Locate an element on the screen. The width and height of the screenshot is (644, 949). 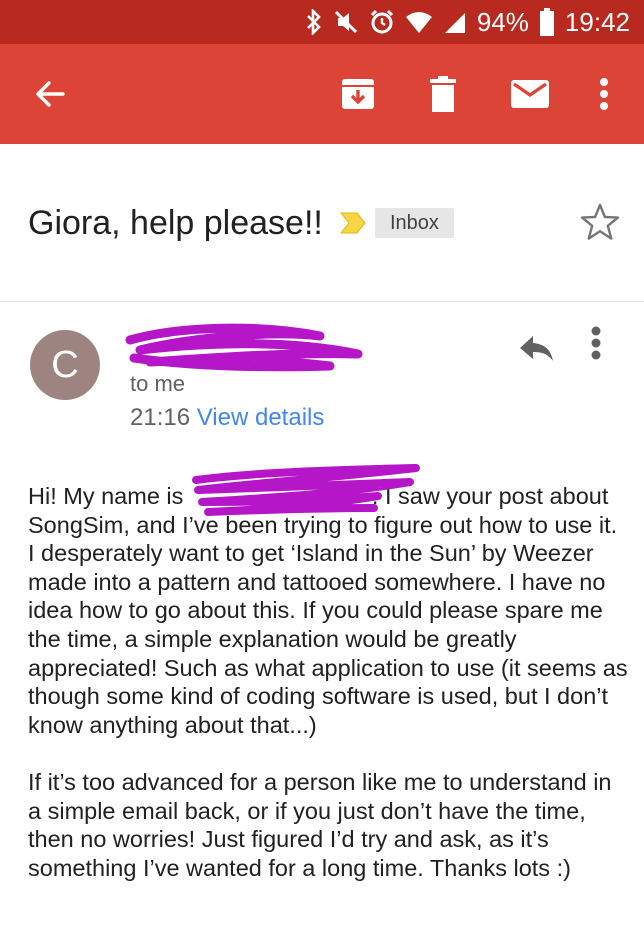
star-button is located at coordinates (600, 222).